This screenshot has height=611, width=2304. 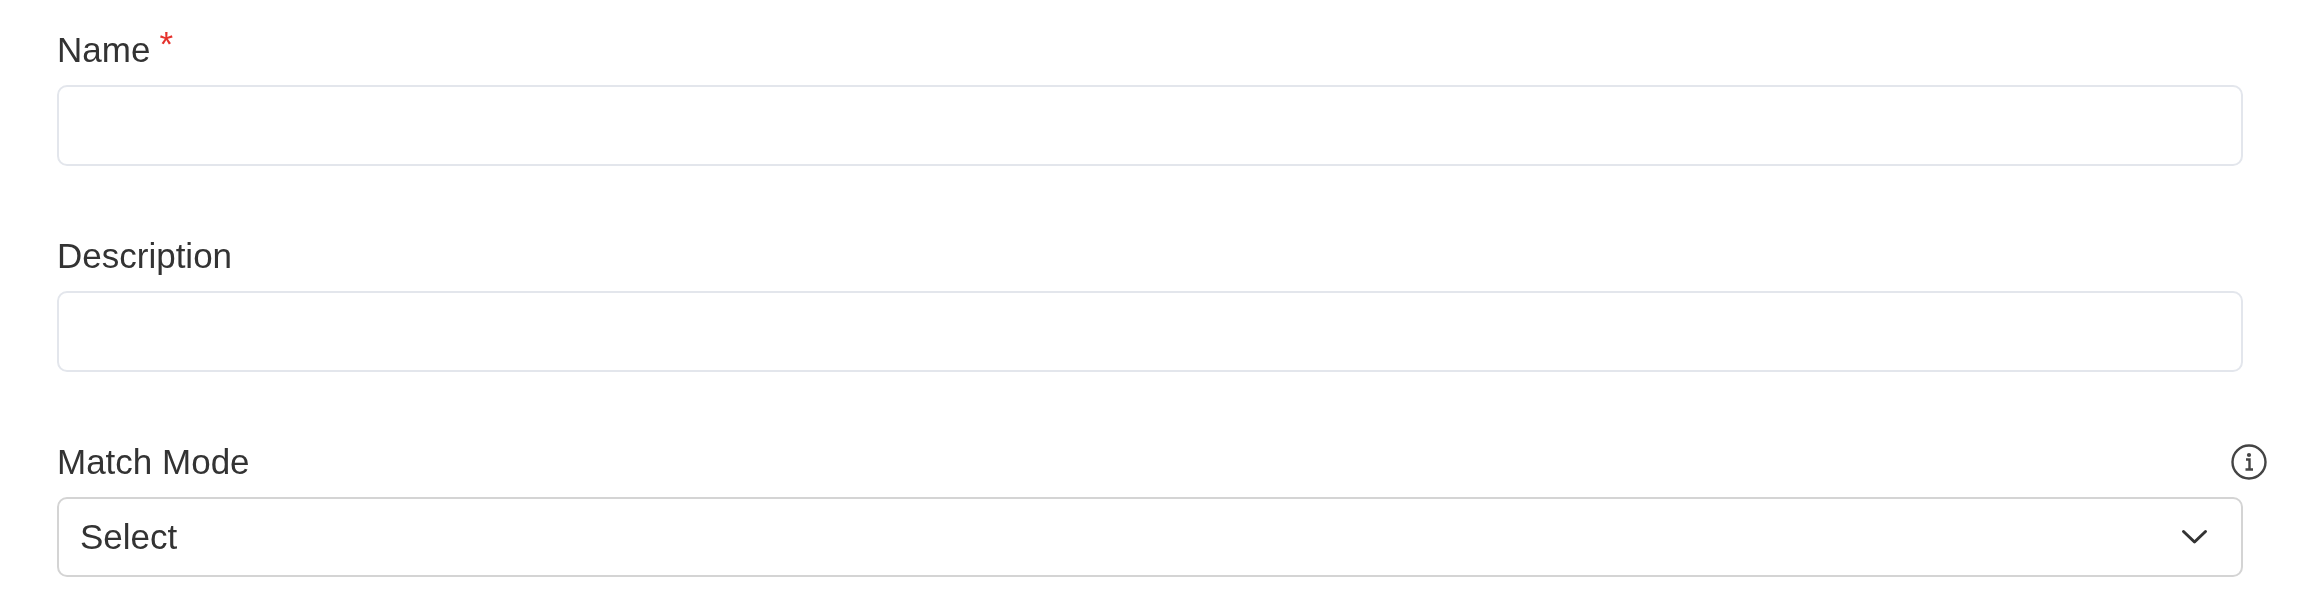 What do you see at coordinates (153, 462) in the screenshot?
I see `field-label: Match Mode` at bounding box center [153, 462].